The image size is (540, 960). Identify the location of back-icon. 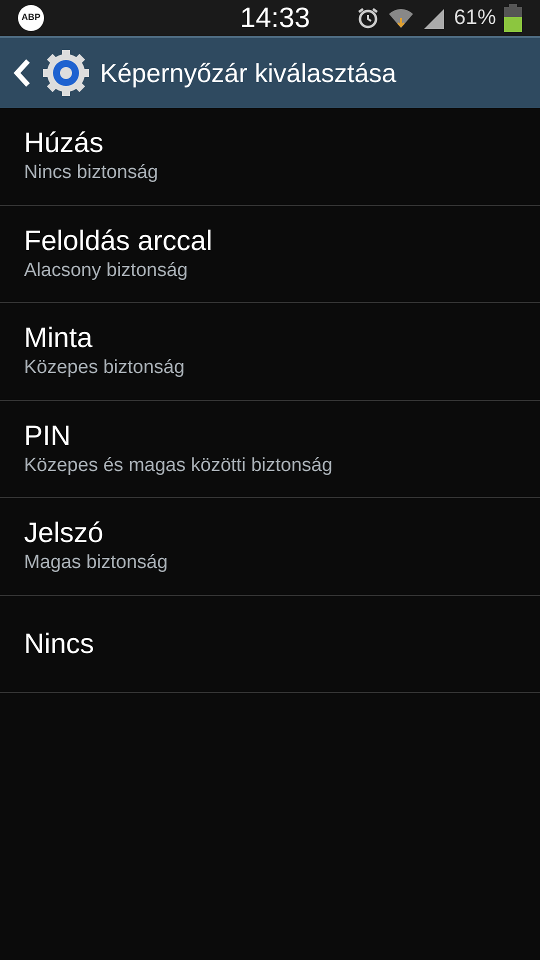
(22, 73).